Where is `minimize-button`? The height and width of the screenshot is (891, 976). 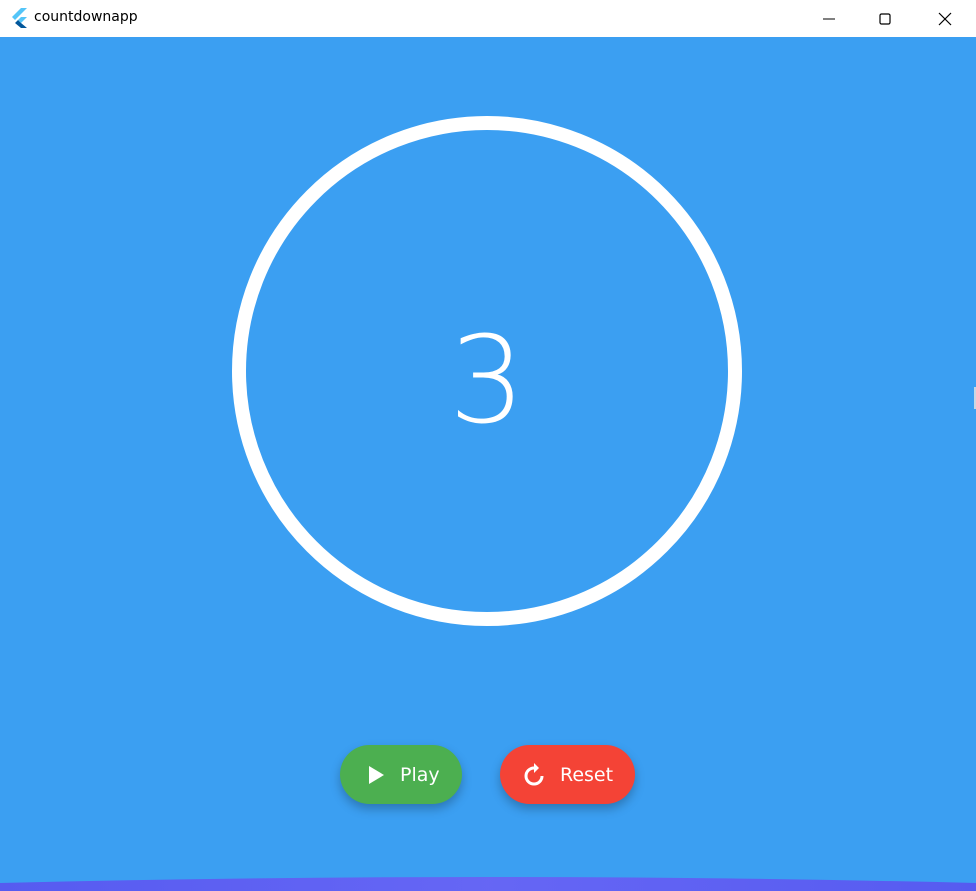 minimize-button is located at coordinates (829, 18).